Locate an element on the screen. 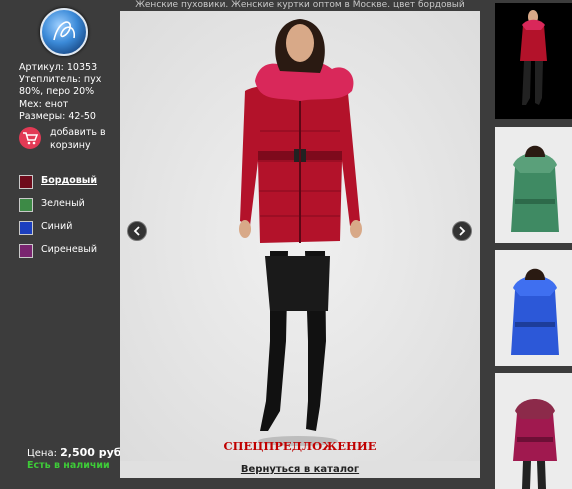  thumbnail-lilac is located at coordinates (533, 431).